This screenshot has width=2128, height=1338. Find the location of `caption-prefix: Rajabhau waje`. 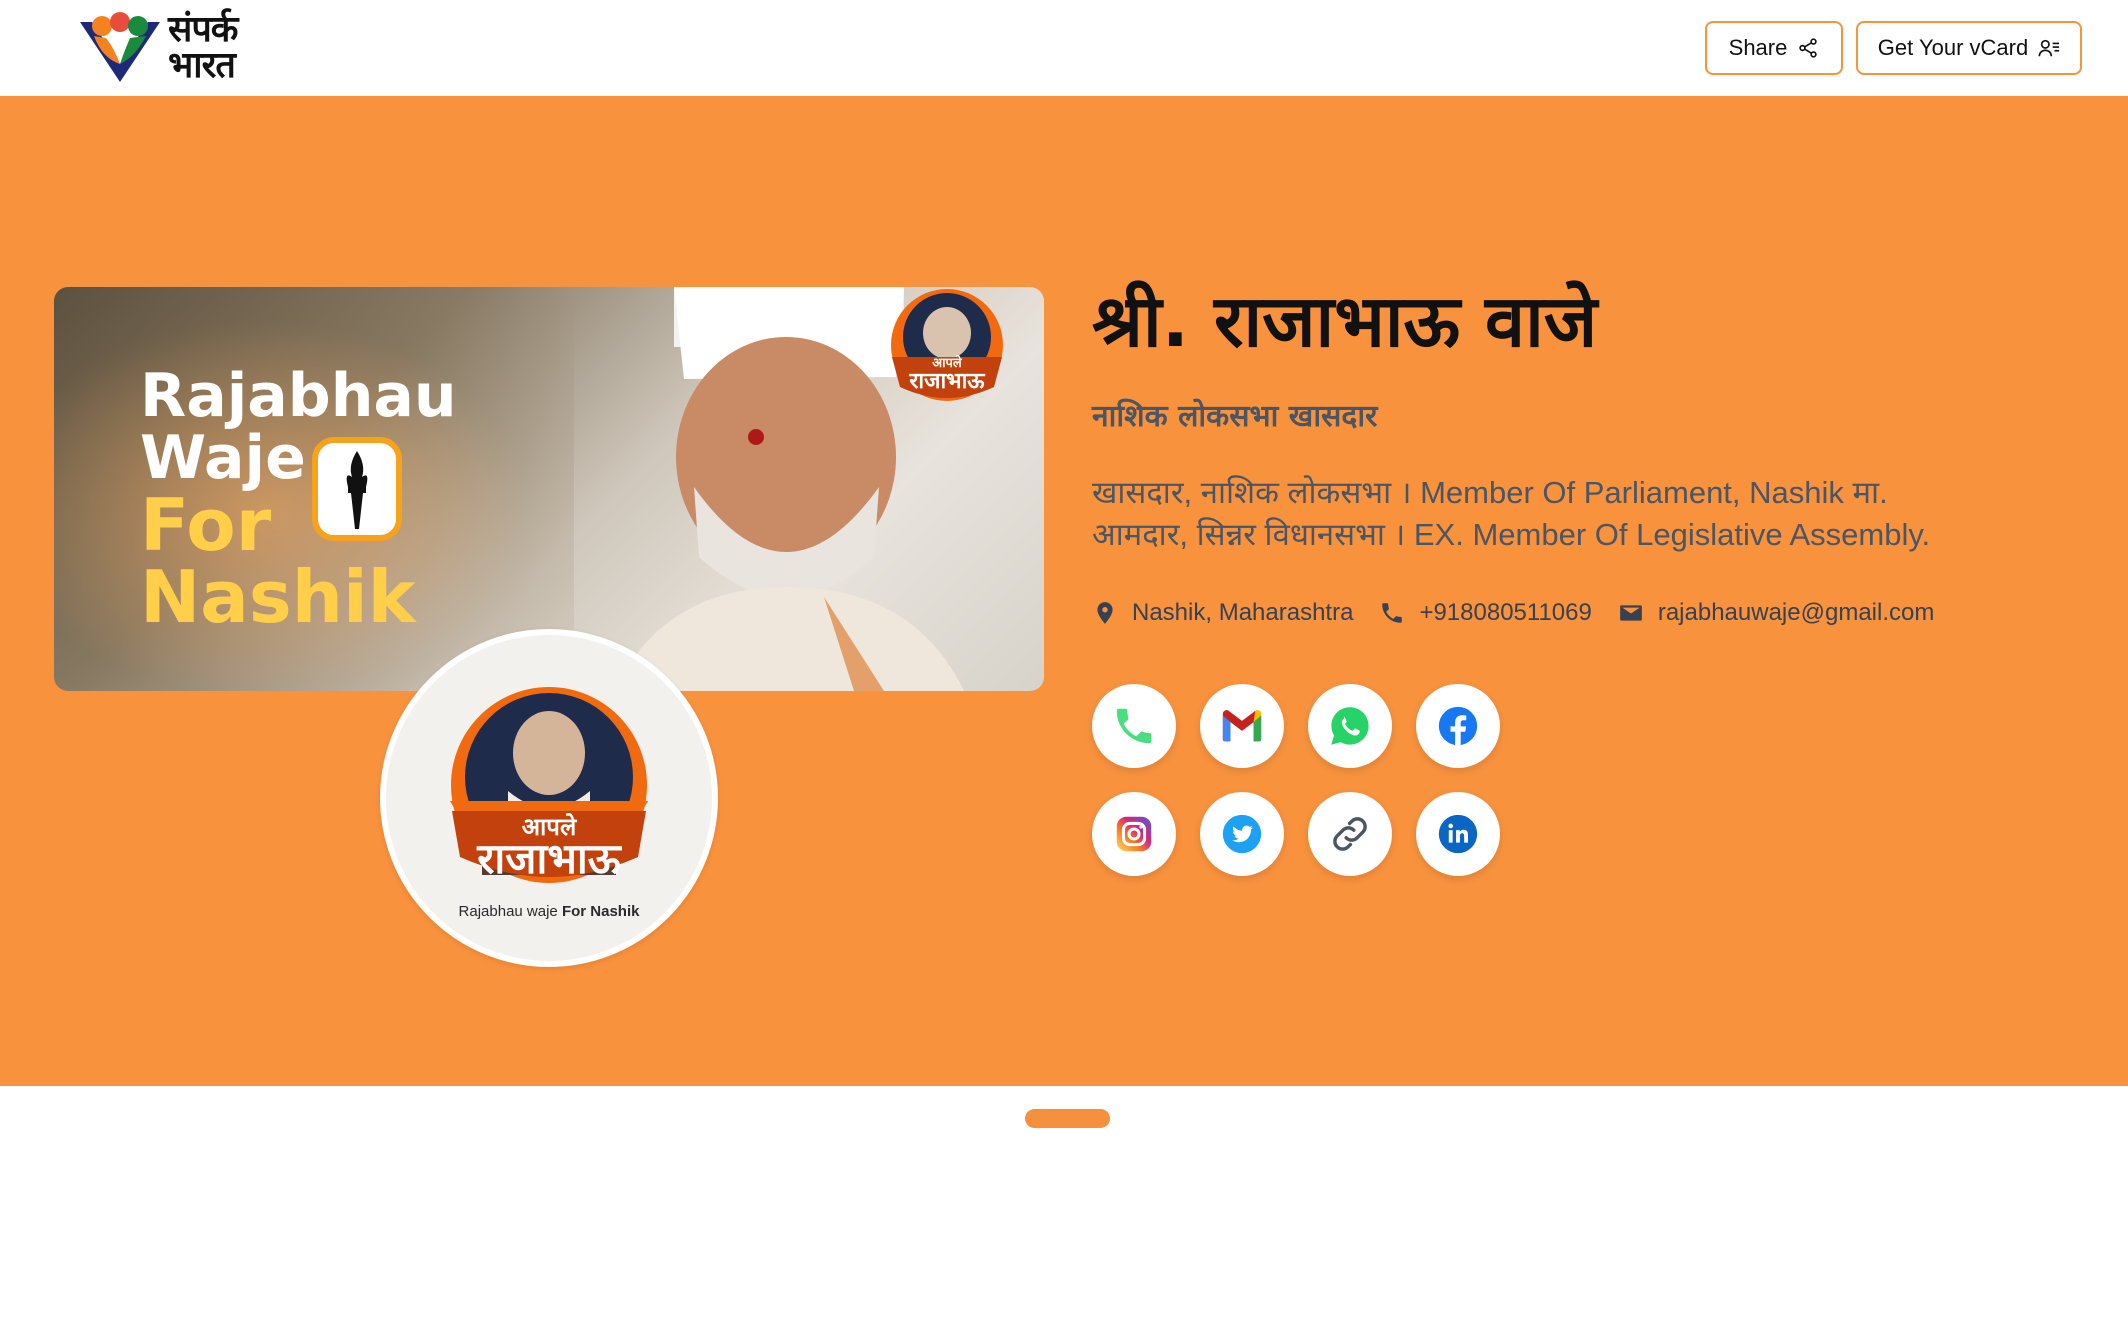

caption-prefix: Rajabhau waje is located at coordinates (510, 911).